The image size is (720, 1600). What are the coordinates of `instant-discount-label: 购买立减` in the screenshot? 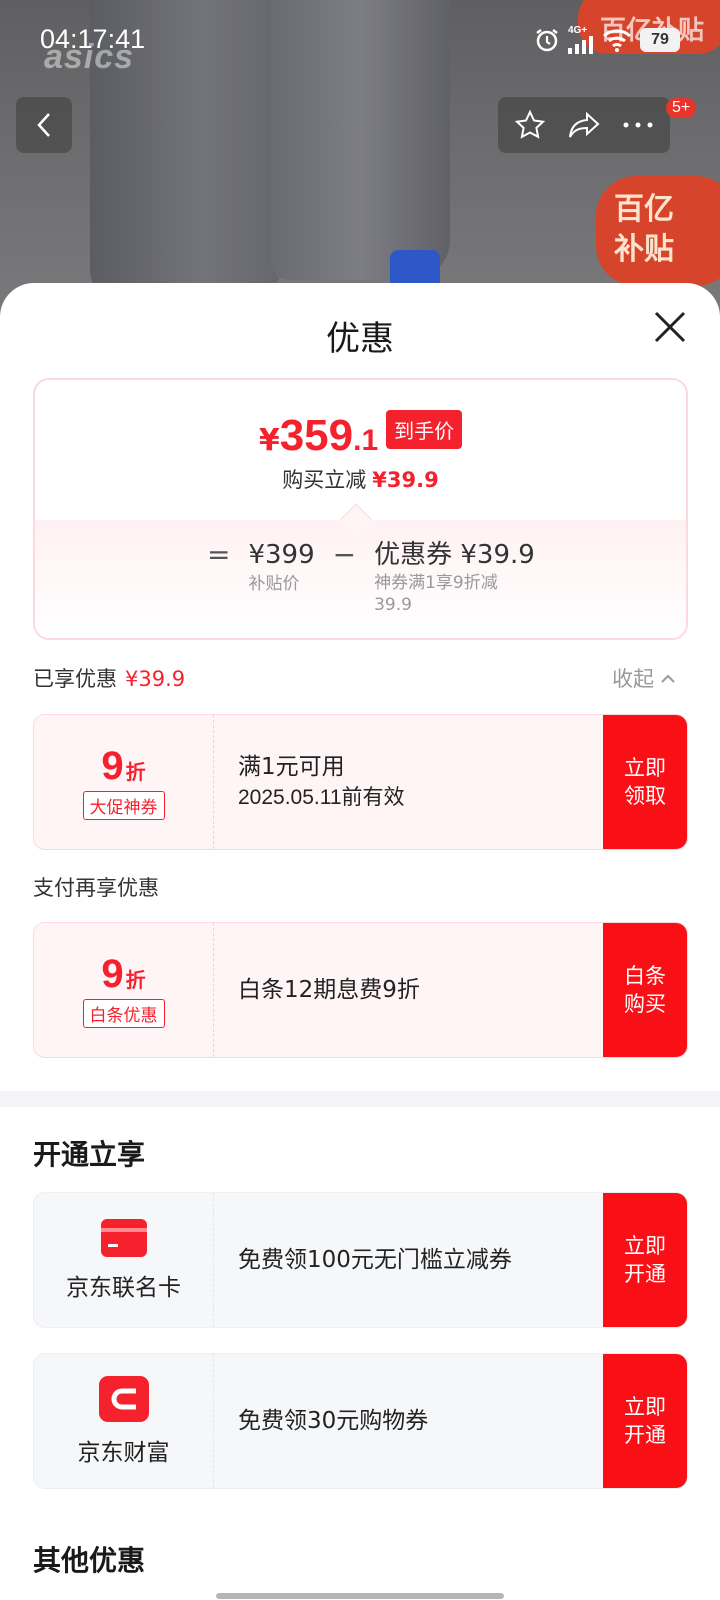 It's located at (324, 480).